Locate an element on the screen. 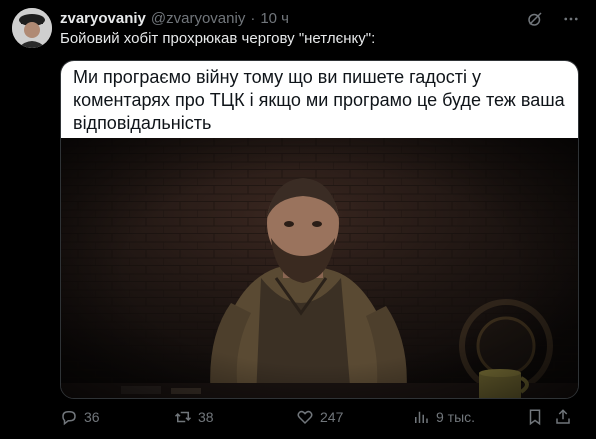 This screenshot has width=596, height=439. timestamp: 10 ч is located at coordinates (274, 18).